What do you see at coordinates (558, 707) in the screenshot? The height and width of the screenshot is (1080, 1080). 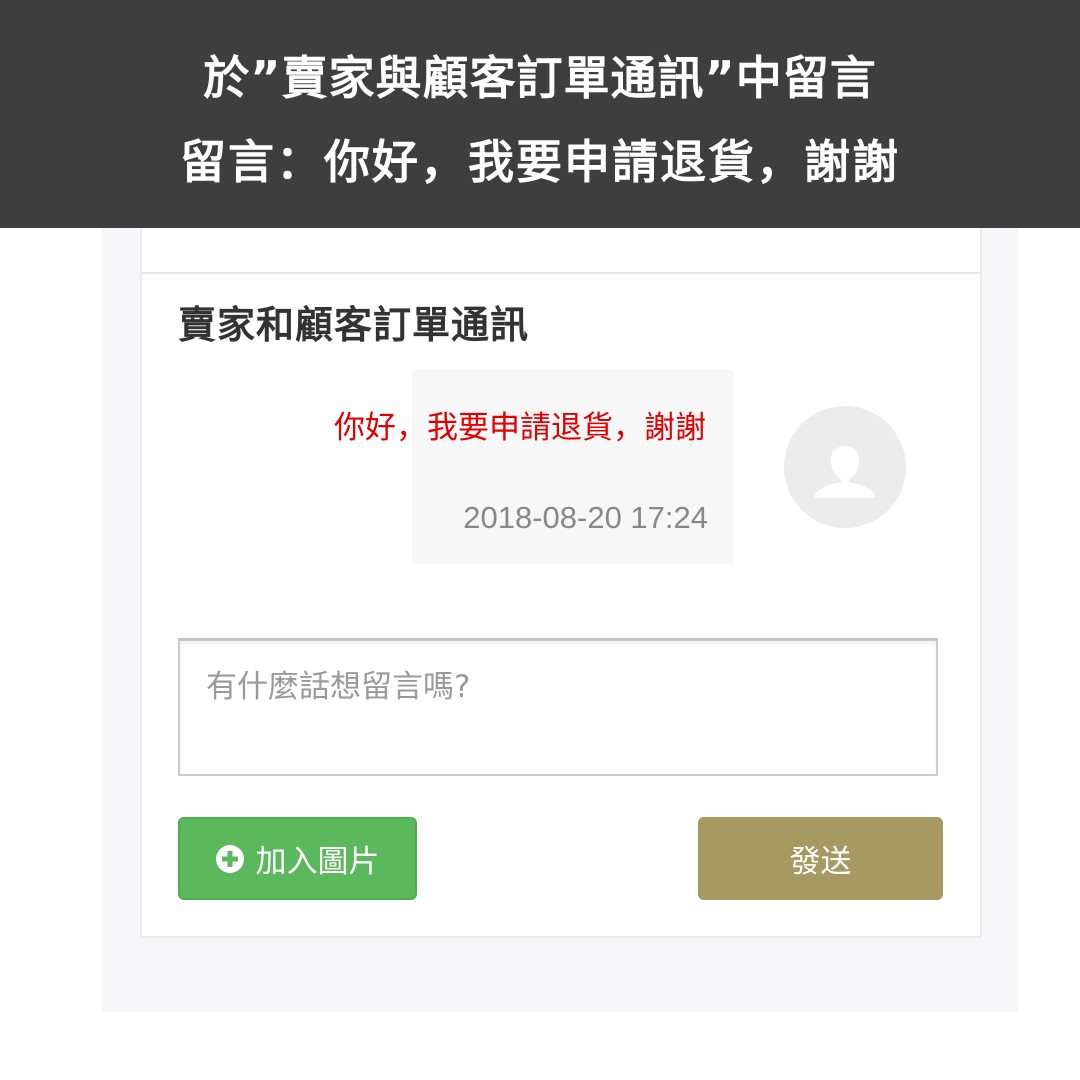 I see `message-input` at bounding box center [558, 707].